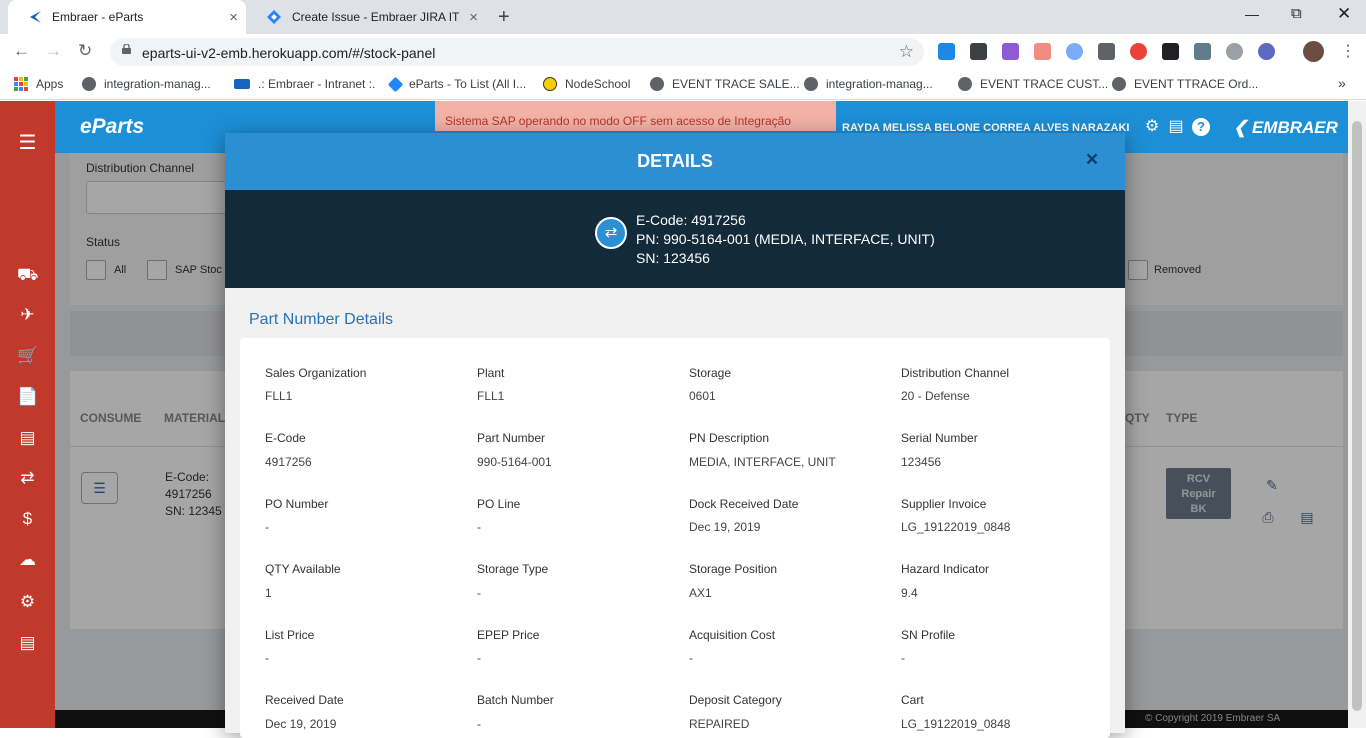 The image size is (1366, 738). What do you see at coordinates (38, 84) in the screenshot?
I see `bookmark-apps: Apps` at bounding box center [38, 84].